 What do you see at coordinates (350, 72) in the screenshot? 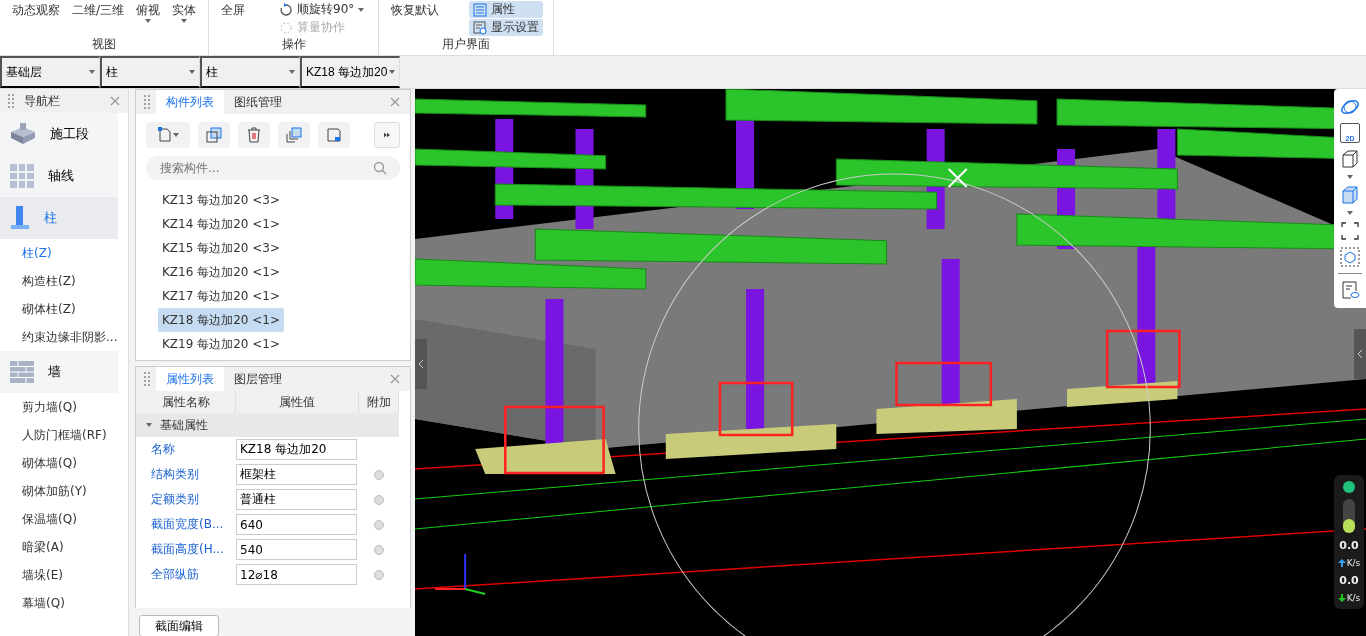
I see `filter-dropdown: KZ18 每边加20` at bounding box center [350, 72].